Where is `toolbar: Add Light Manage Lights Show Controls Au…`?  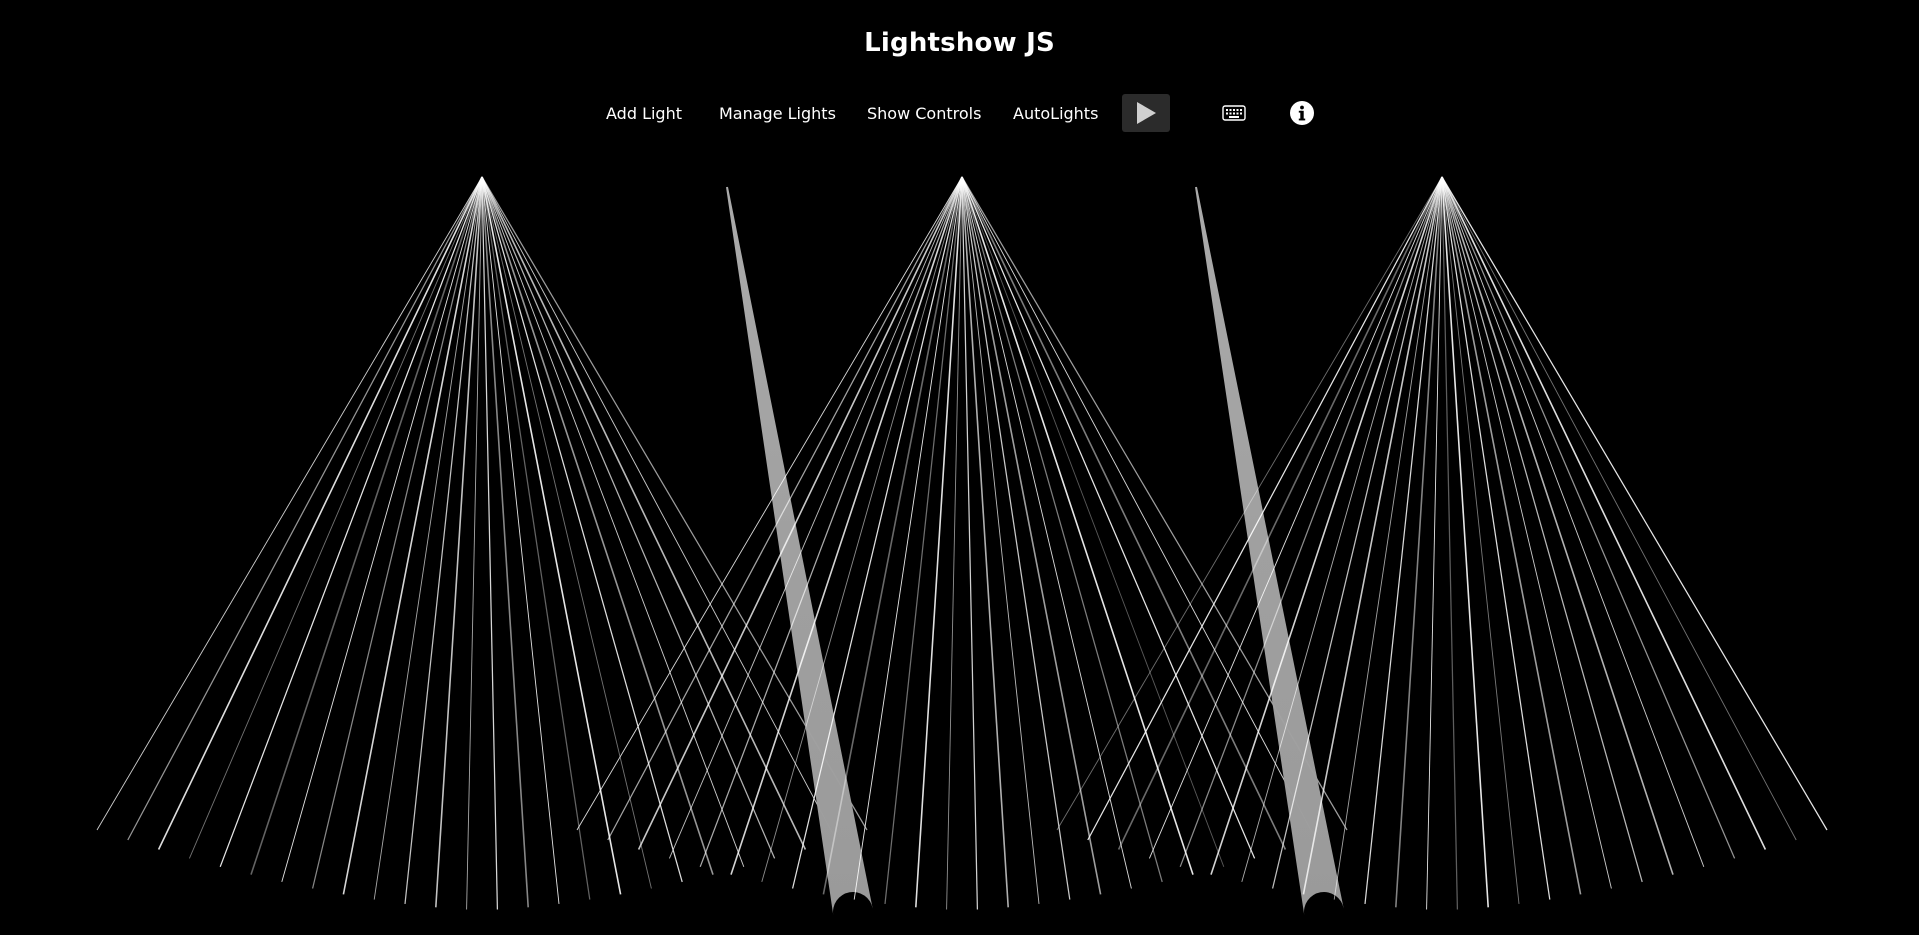 toolbar: Add Light Manage Lights Show Controls Au… is located at coordinates (959, 114).